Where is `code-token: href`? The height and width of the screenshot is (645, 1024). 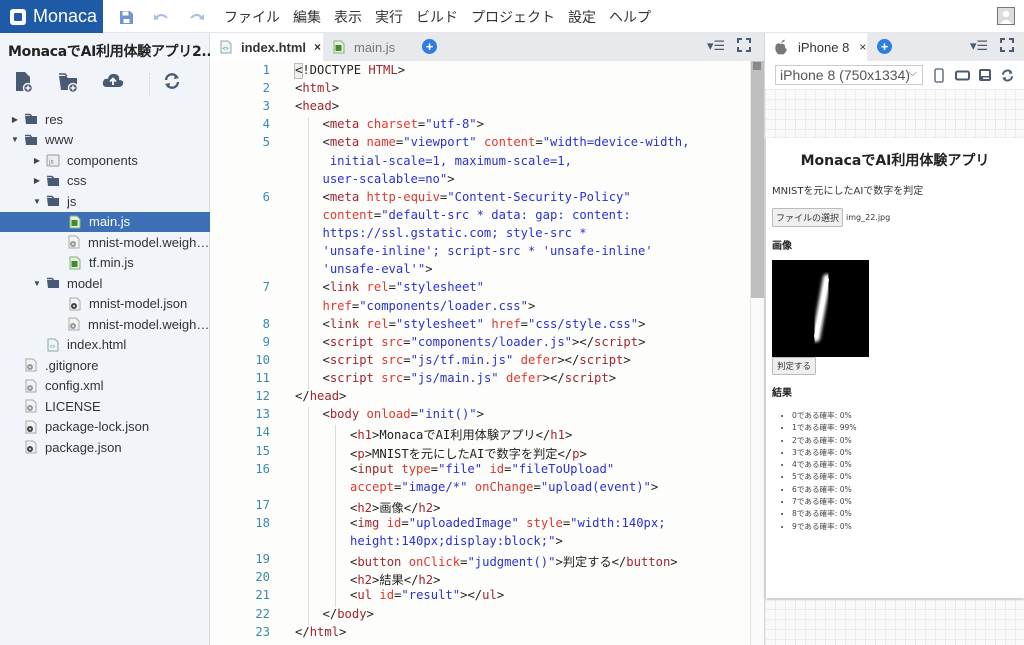
code-token: href is located at coordinates (337, 305).